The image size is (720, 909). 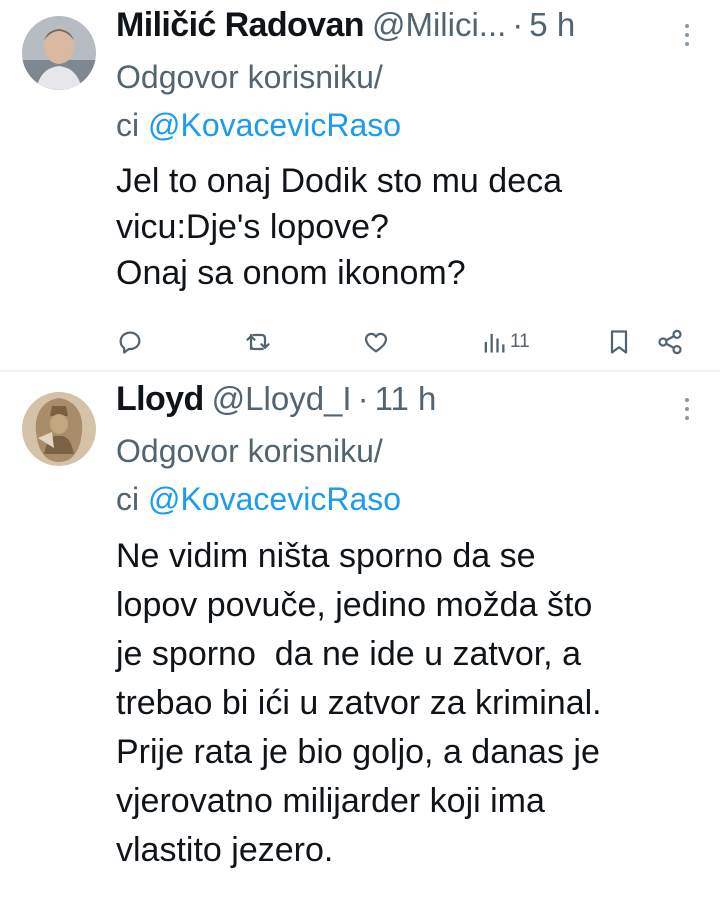 What do you see at coordinates (418, 342) in the screenshot?
I see `action-bar: 11` at bounding box center [418, 342].